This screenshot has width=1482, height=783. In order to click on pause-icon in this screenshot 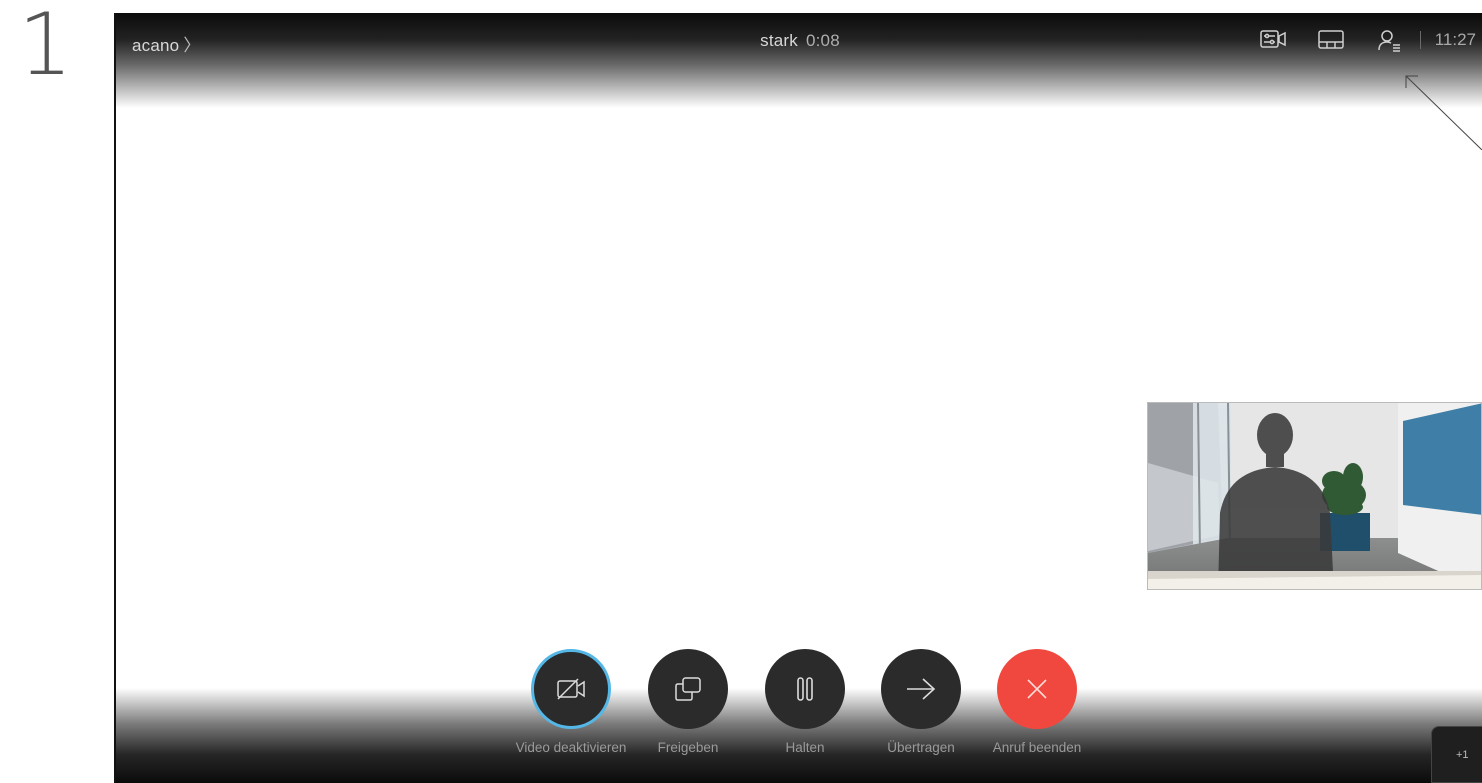, I will do `click(805, 689)`.